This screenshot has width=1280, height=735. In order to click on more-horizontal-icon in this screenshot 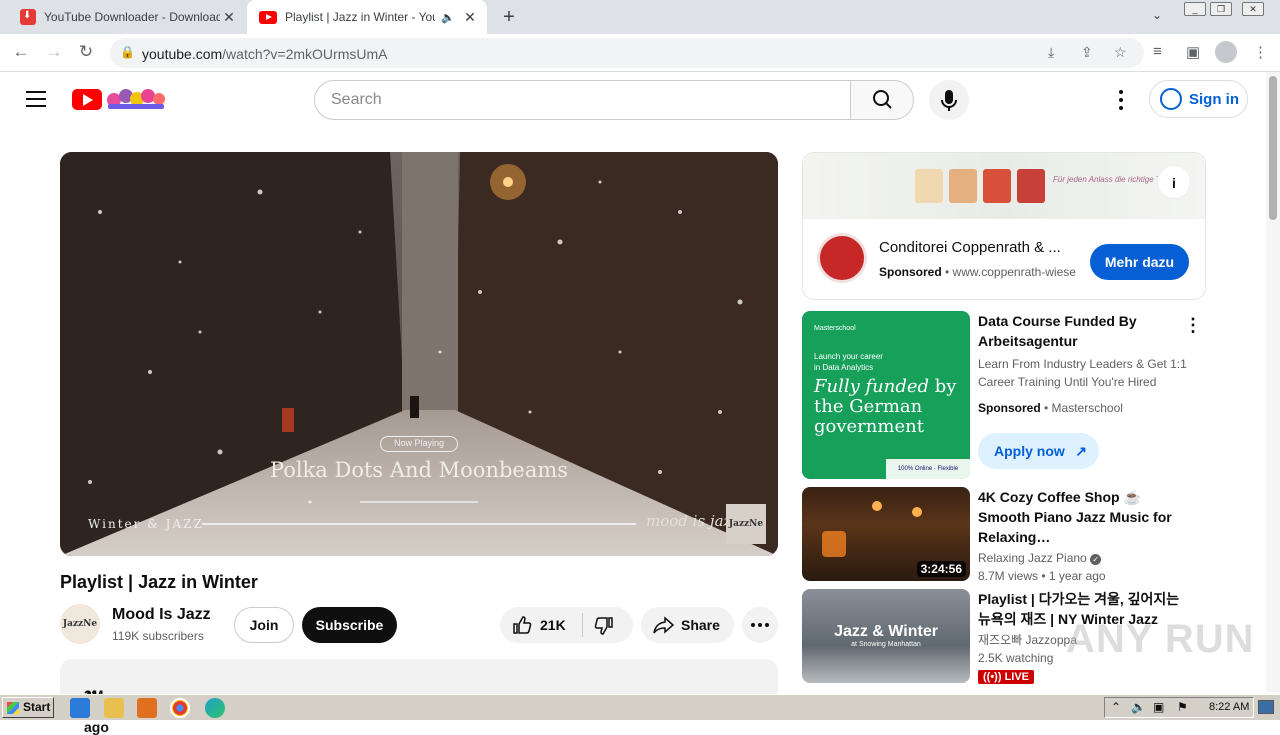, I will do `click(760, 625)`.